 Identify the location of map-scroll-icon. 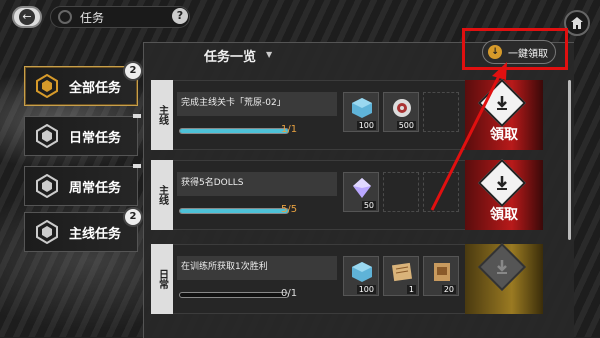
(402, 272).